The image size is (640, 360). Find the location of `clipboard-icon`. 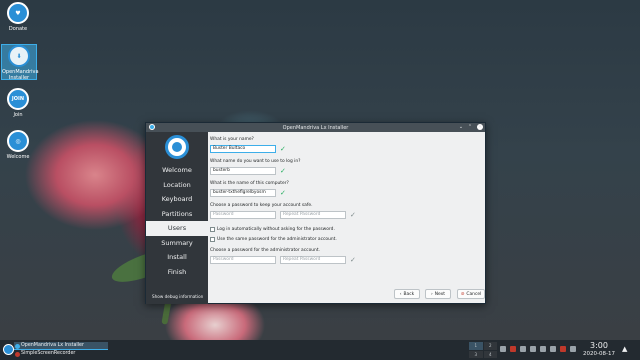

clipboard-icon is located at coordinates (523, 349).